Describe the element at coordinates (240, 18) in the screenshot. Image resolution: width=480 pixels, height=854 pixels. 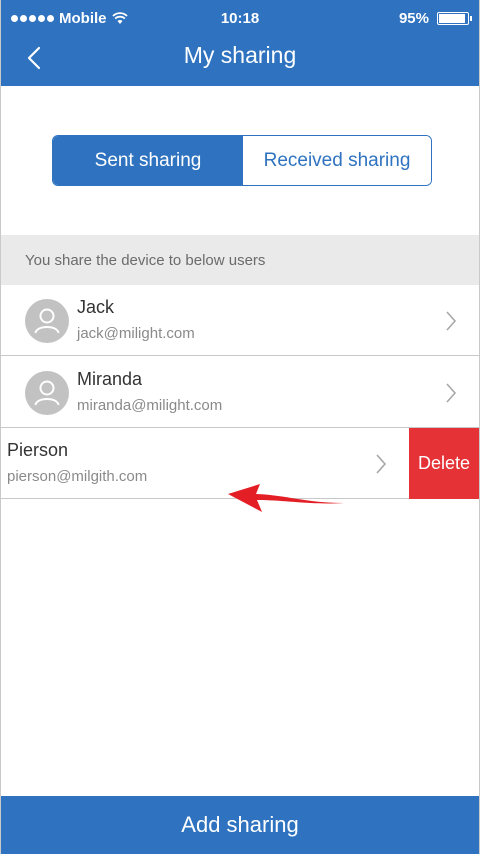
I see `status-bar: Mobile 10:18 95%` at that location.